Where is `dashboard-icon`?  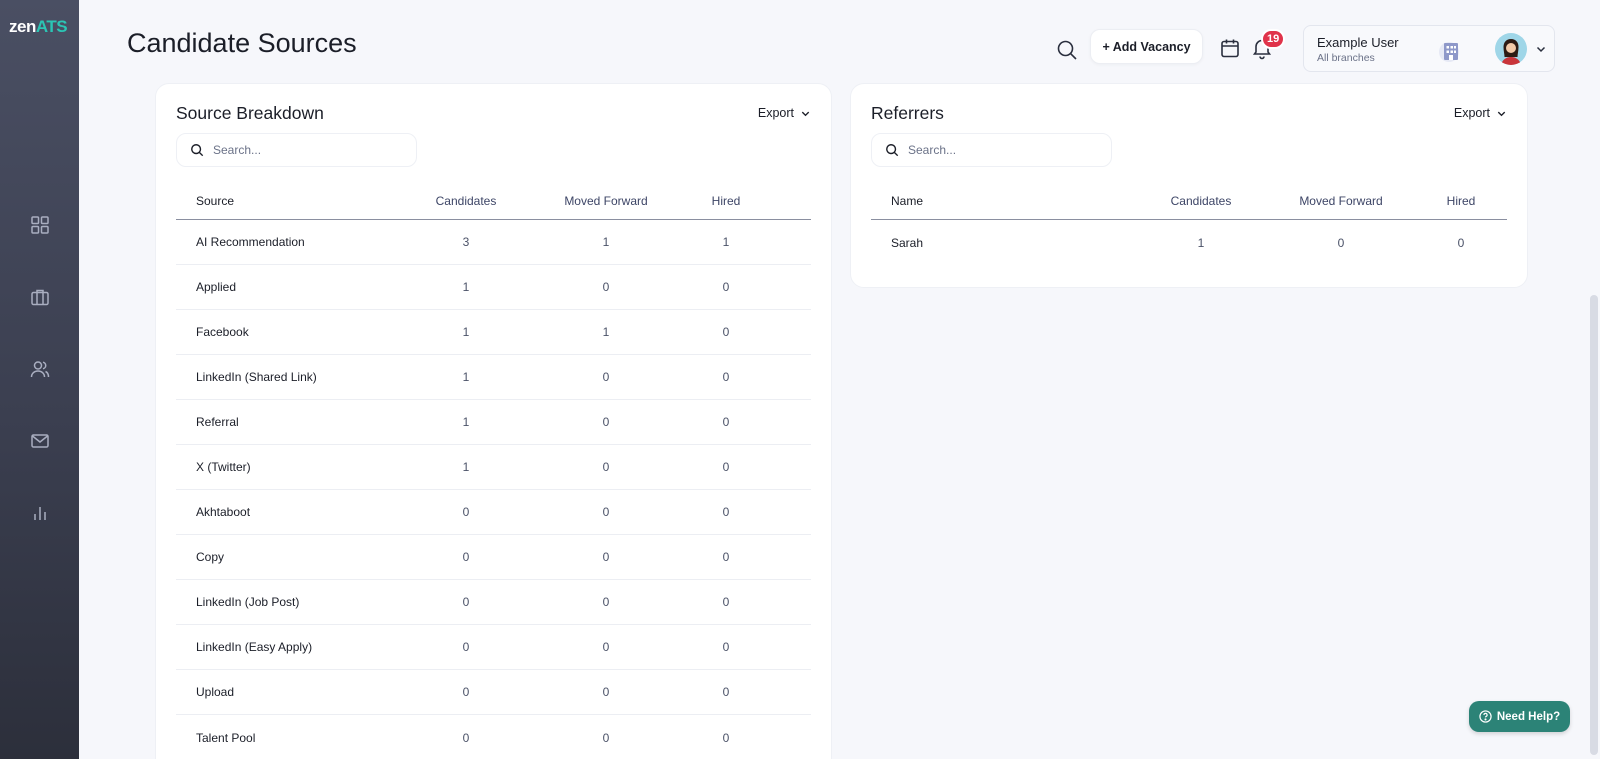
dashboard-icon is located at coordinates (40, 225).